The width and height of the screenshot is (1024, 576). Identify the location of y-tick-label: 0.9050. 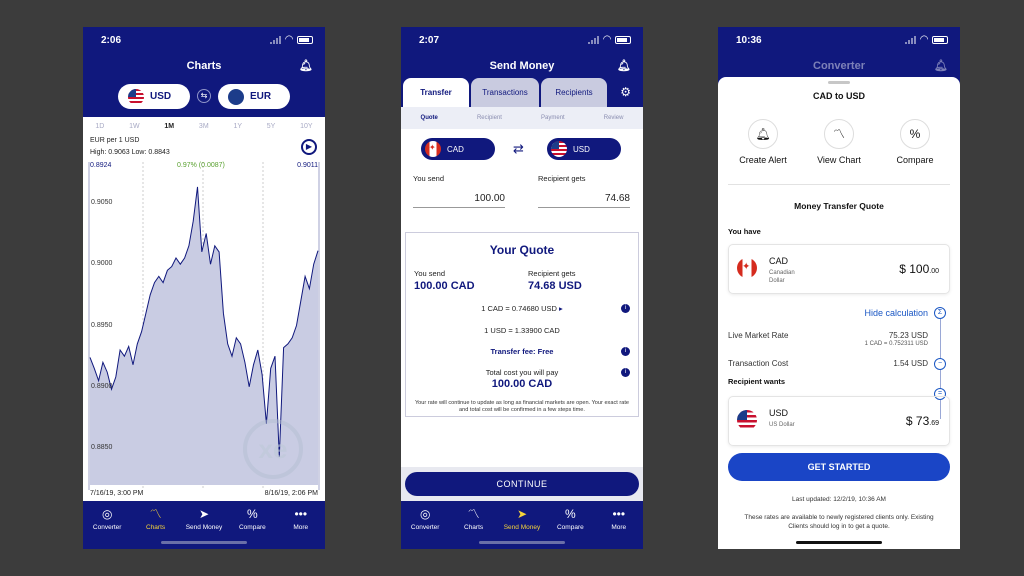
(102, 202).